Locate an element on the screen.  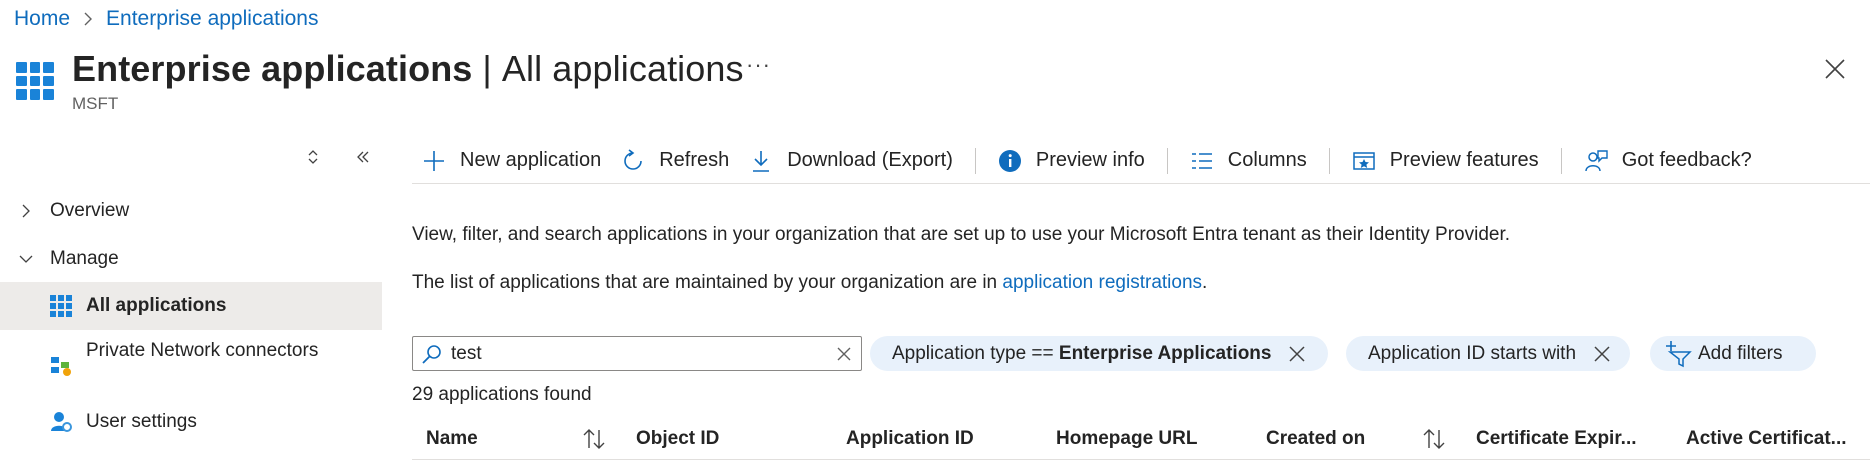
filter-pill-label: Application ID starts with is located at coordinates (1472, 353).